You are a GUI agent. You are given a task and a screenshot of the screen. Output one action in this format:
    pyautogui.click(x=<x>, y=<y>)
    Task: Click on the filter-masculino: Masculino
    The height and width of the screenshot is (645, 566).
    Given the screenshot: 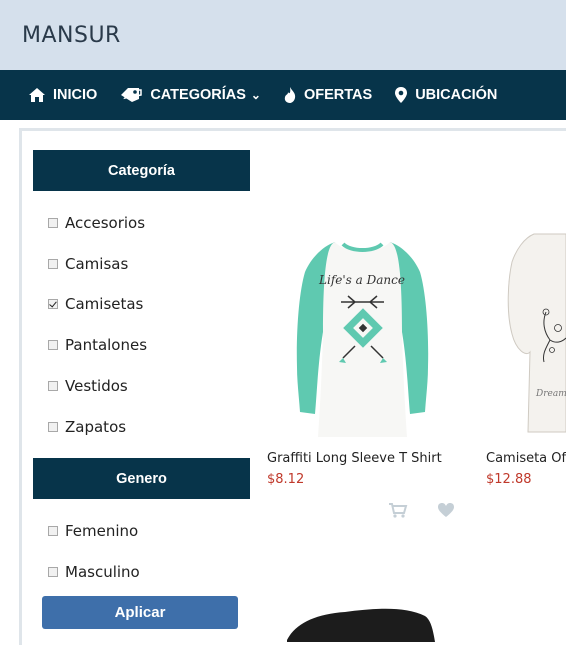 What is the action you would take?
    pyautogui.click(x=94, y=572)
    